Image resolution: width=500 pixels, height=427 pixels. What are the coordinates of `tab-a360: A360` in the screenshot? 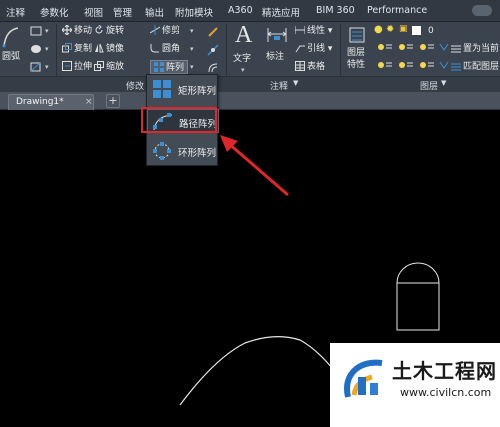 It's located at (240, 10).